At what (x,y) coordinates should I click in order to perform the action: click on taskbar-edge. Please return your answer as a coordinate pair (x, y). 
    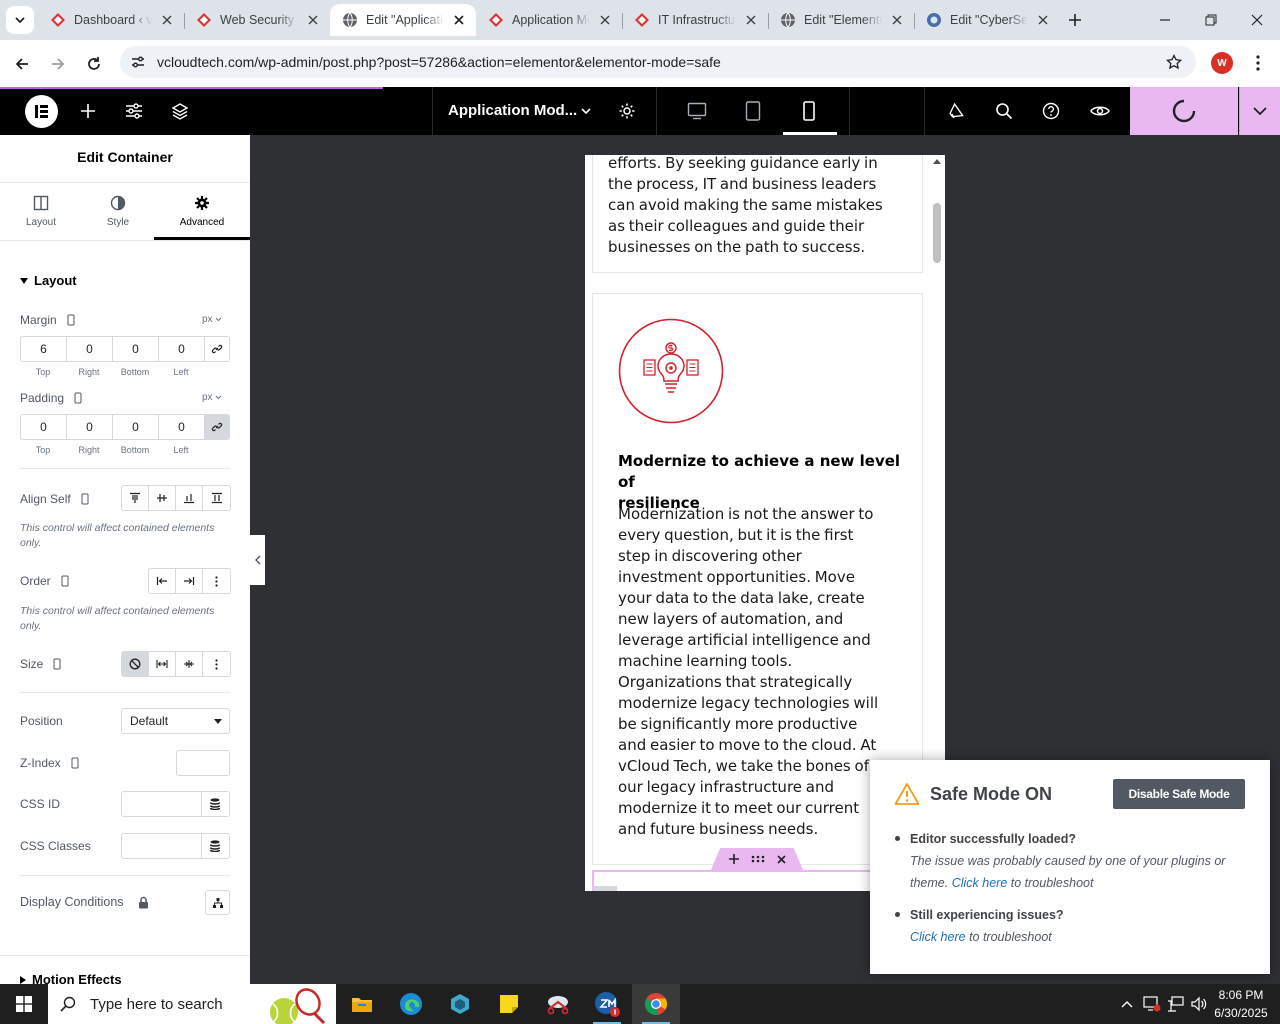
    Looking at the image, I should click on (411, 1004).